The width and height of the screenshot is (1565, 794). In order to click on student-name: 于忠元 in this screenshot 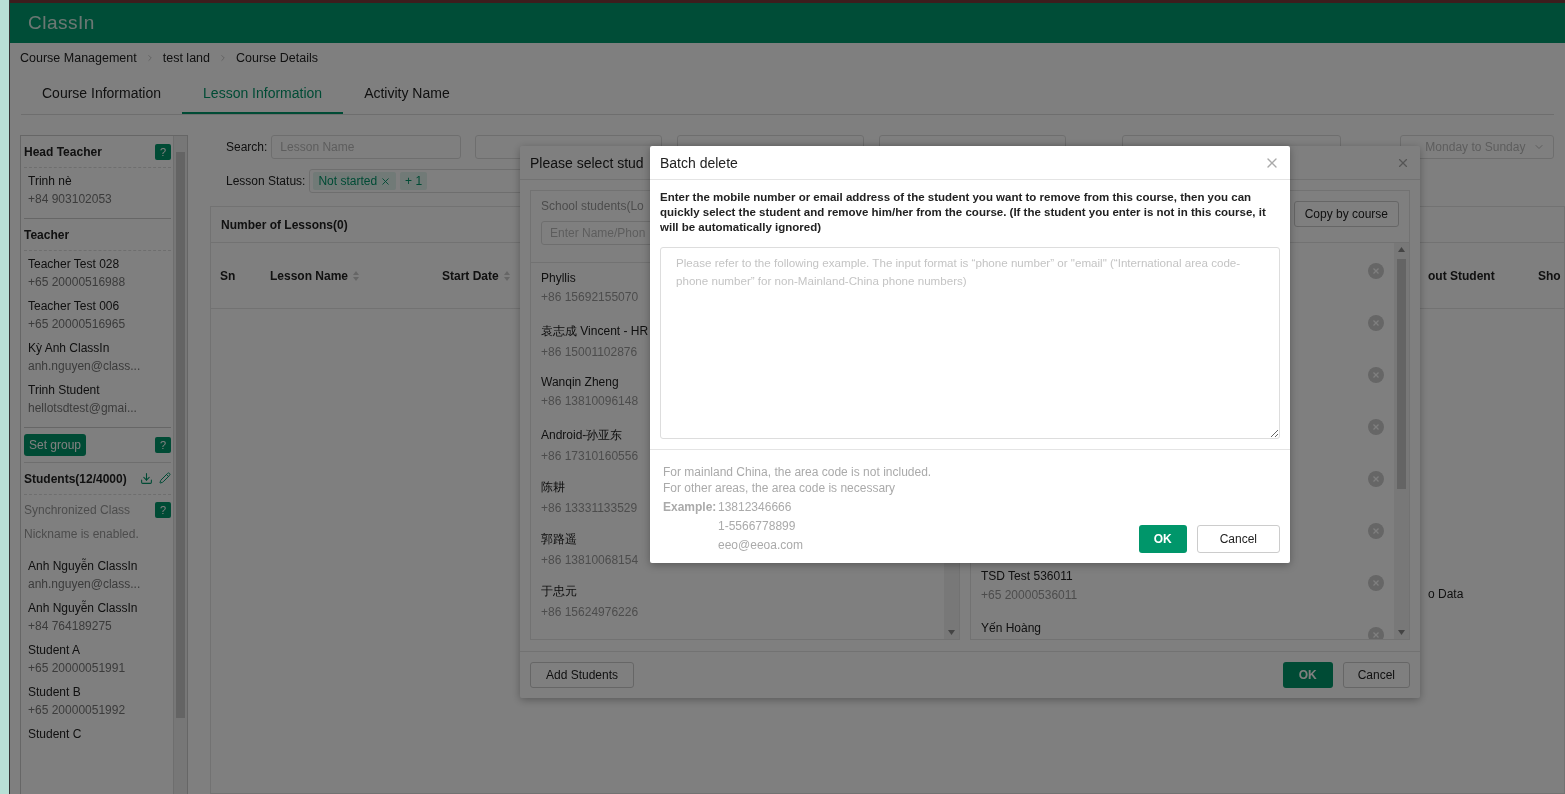, I will do `click(559, 591)`.